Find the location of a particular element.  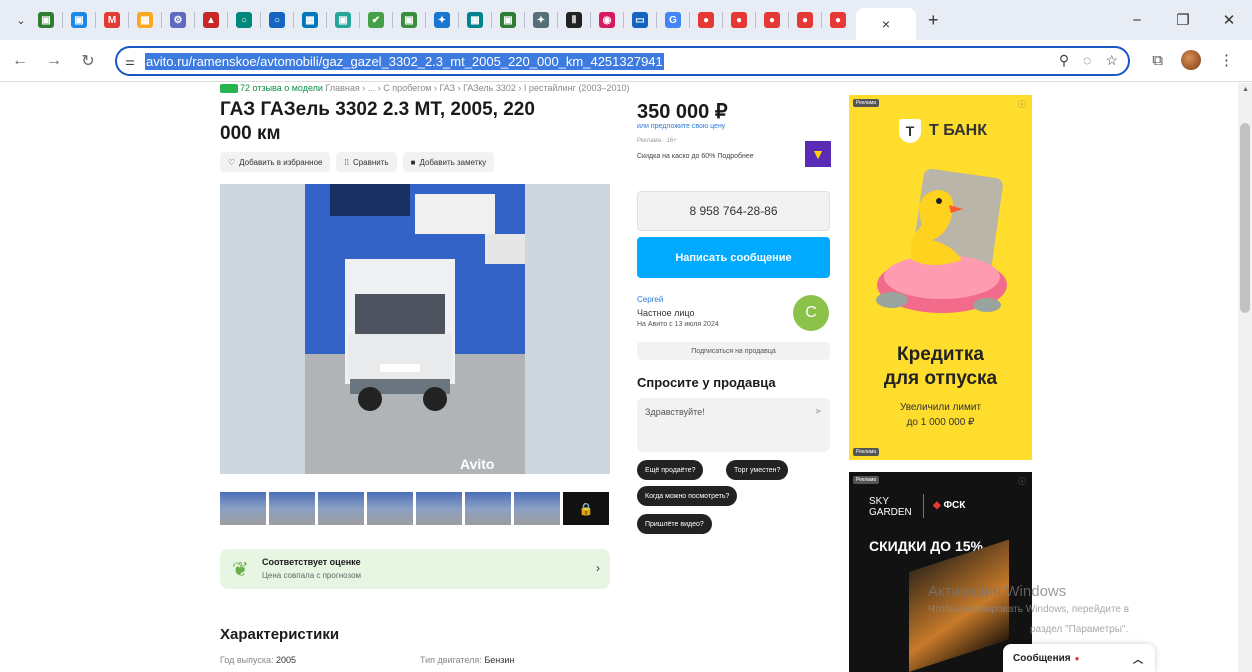

back-arrow-icon: ← is located at coordinates (20, 61).